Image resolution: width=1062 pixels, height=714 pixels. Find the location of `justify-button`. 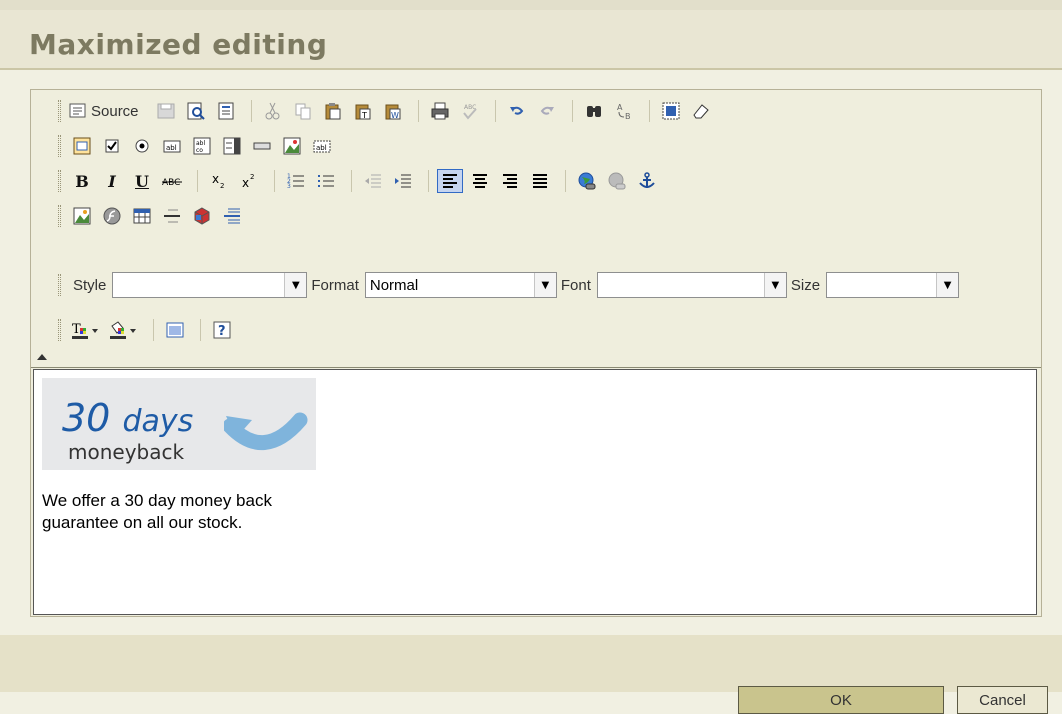

justify-button is located at coordinates (540, 181).